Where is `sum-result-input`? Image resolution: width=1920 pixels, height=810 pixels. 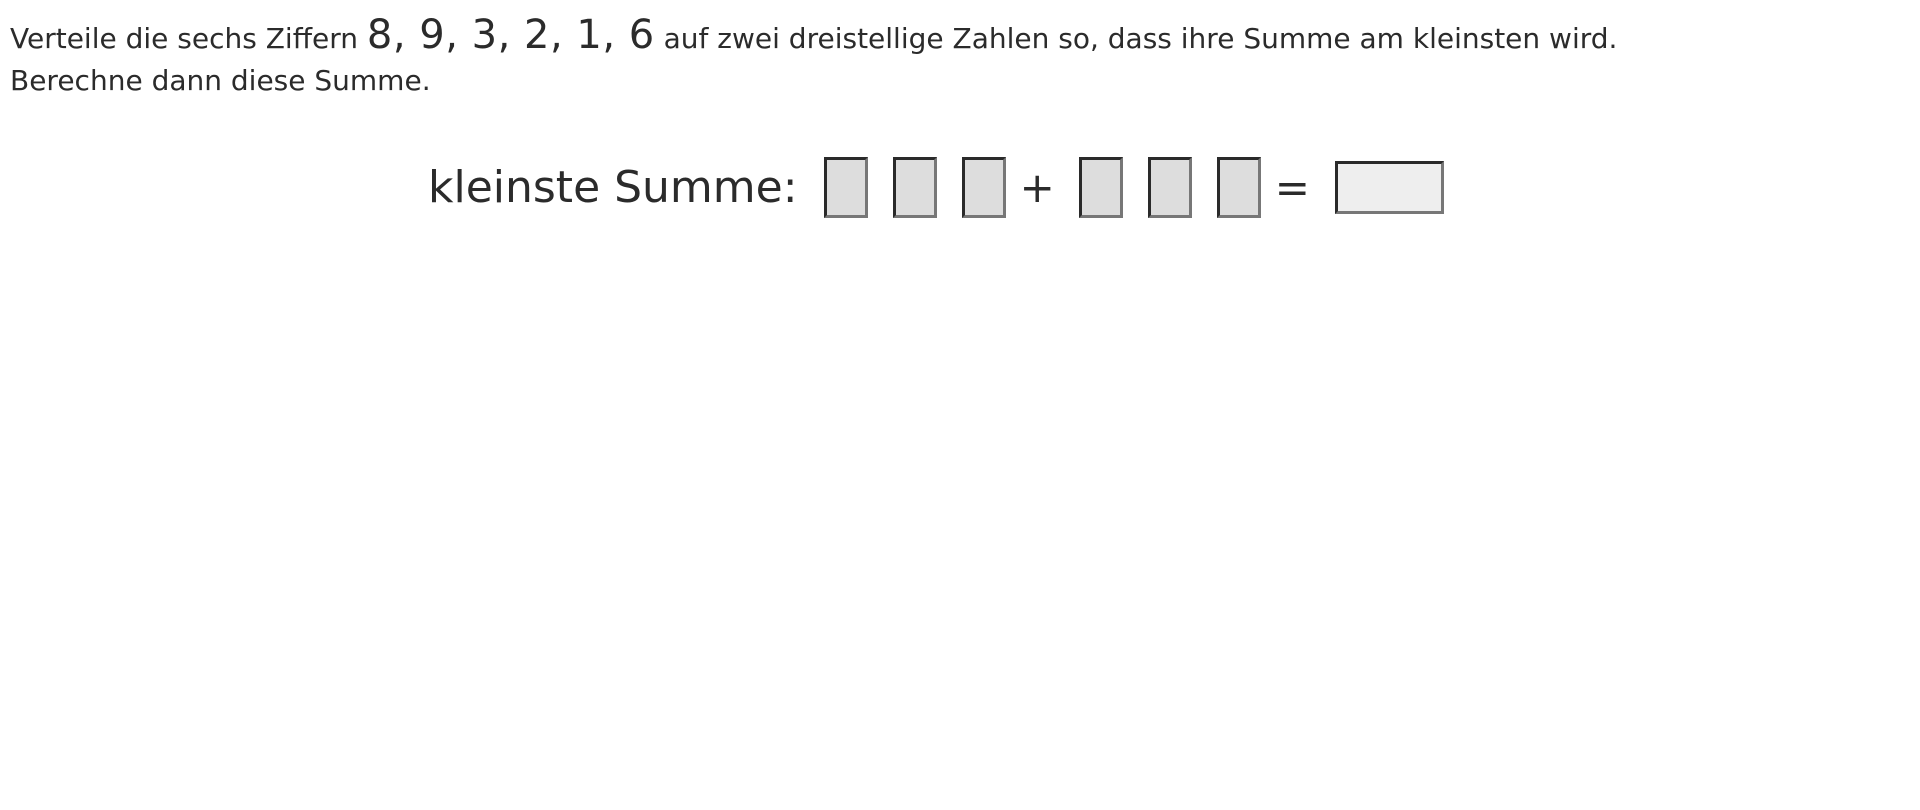
sum-result-input is located at coordinates (1389, 187).